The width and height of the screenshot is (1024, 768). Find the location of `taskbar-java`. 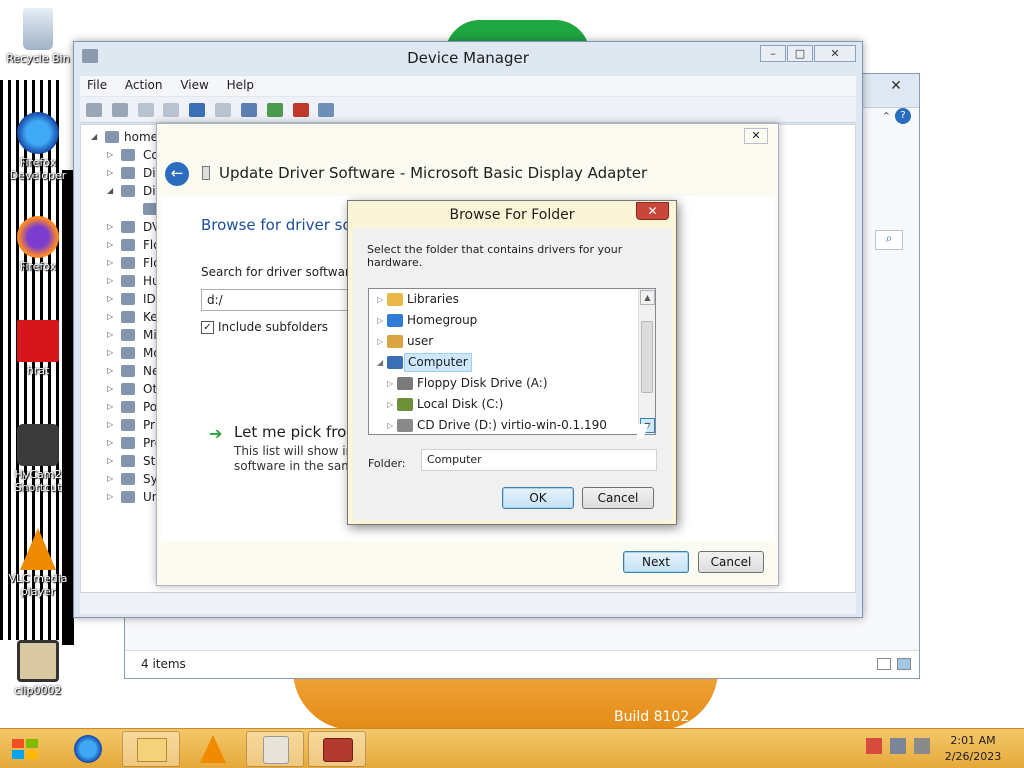

taskbar-java is located at coordinates (275, 749).